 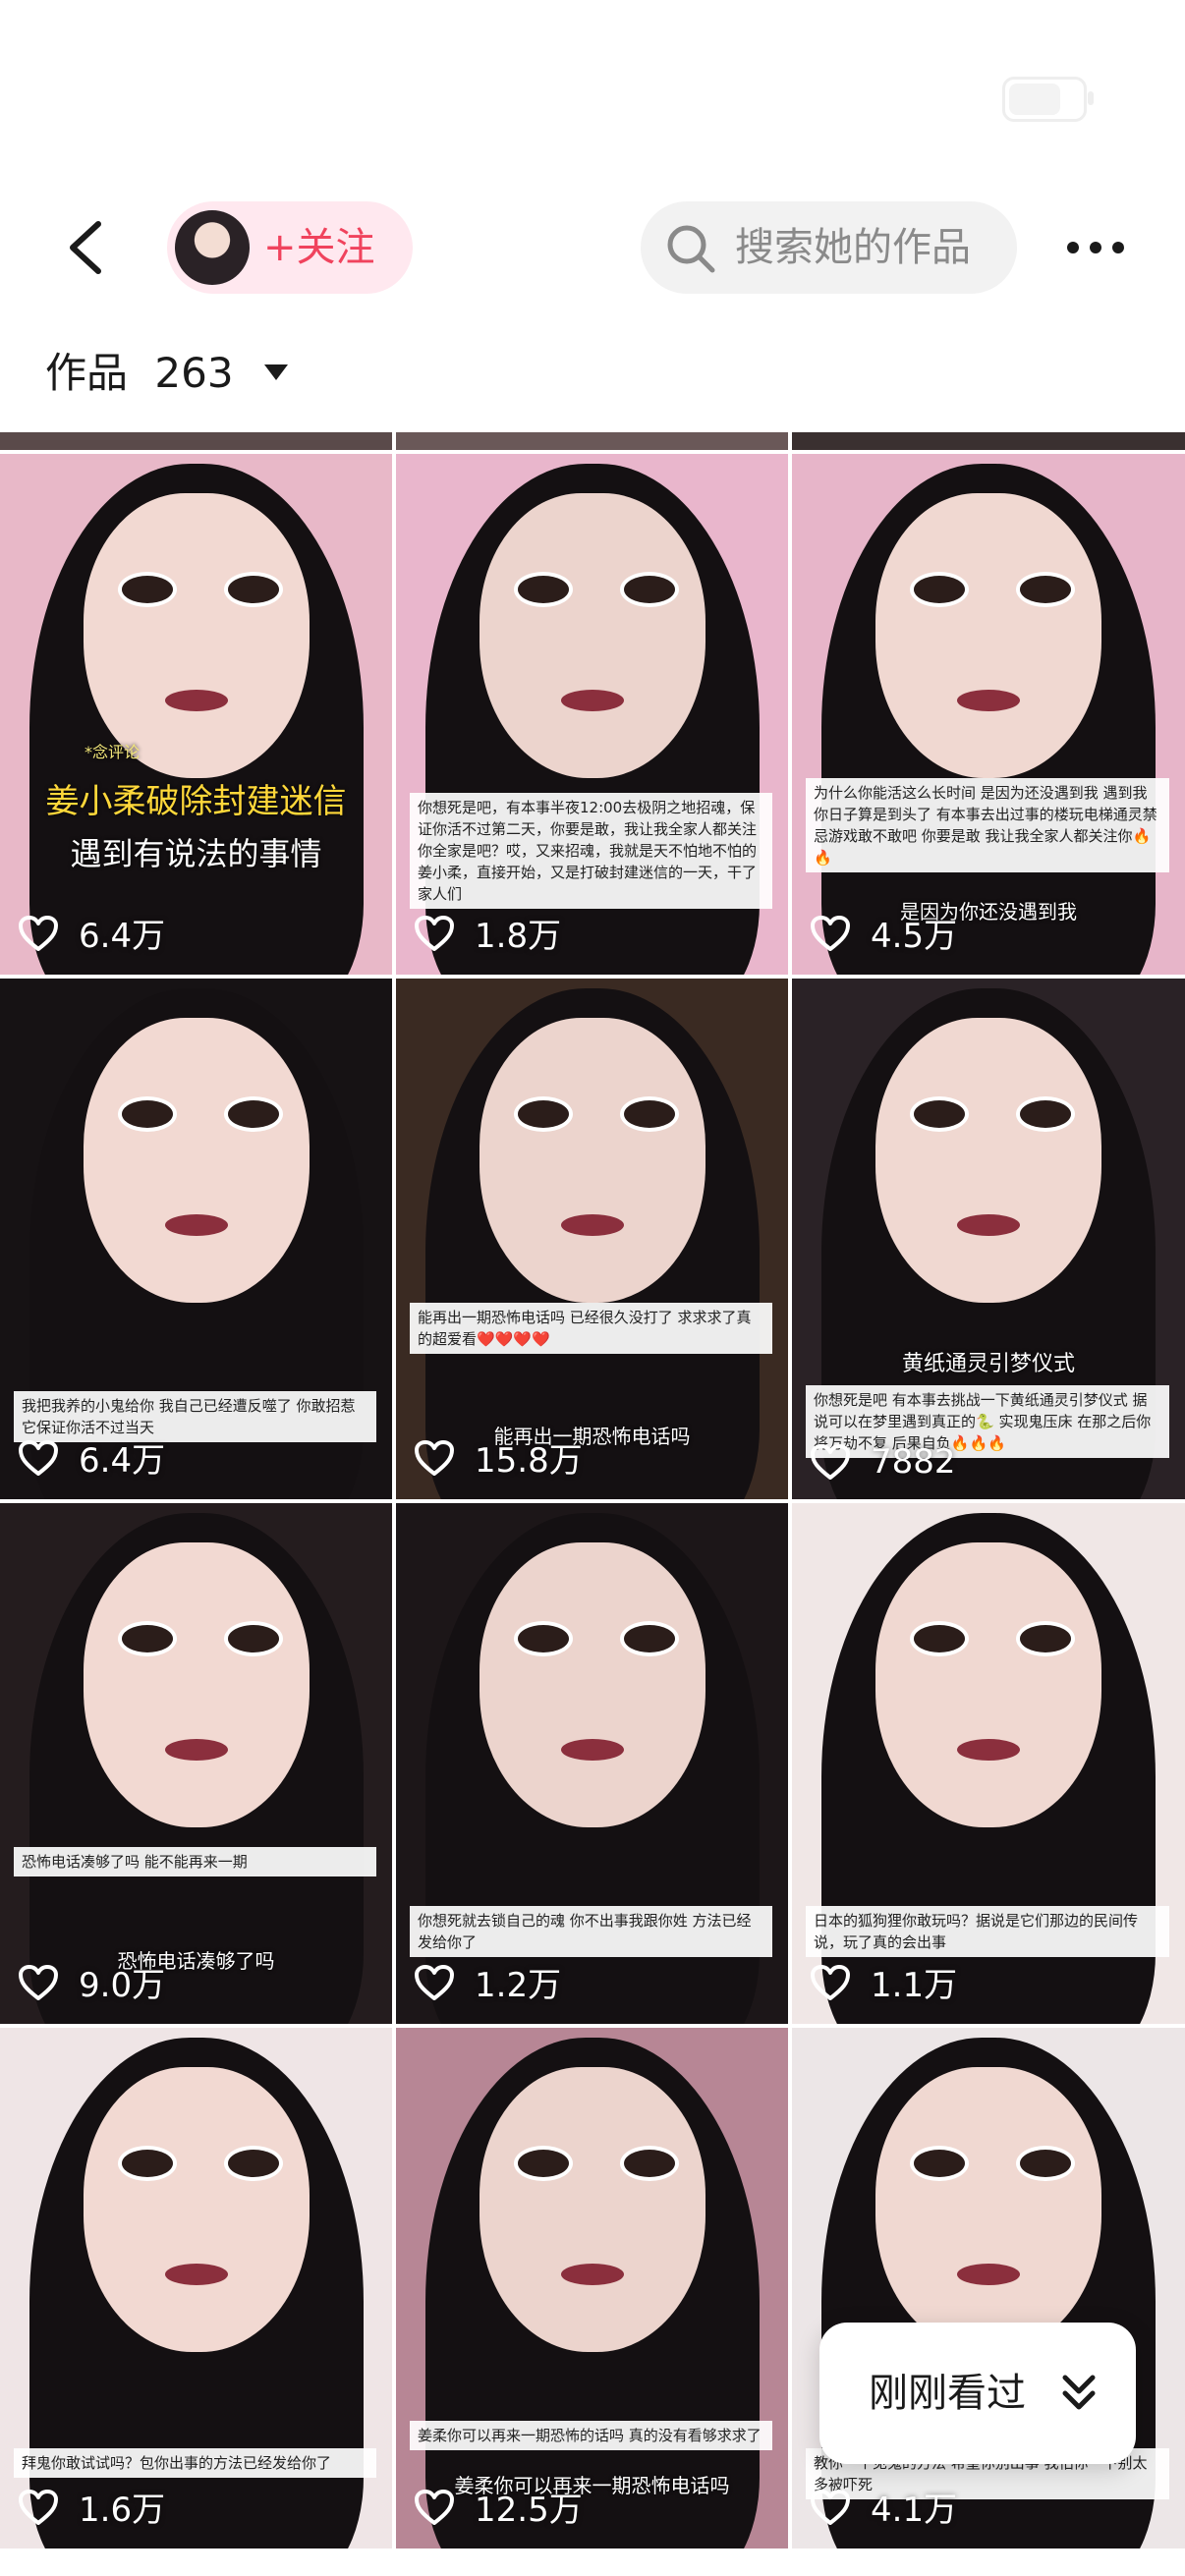 I want to click on search-placeholder: 搜索她的作品, so click(x=853, y=247).